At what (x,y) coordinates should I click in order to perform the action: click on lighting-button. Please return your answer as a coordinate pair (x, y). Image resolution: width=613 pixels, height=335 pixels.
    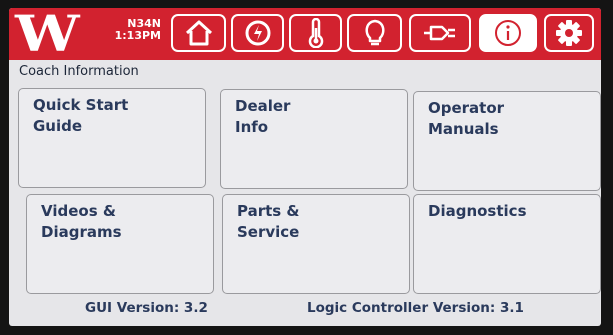
    Looking at the image, I should click on (374, 33).